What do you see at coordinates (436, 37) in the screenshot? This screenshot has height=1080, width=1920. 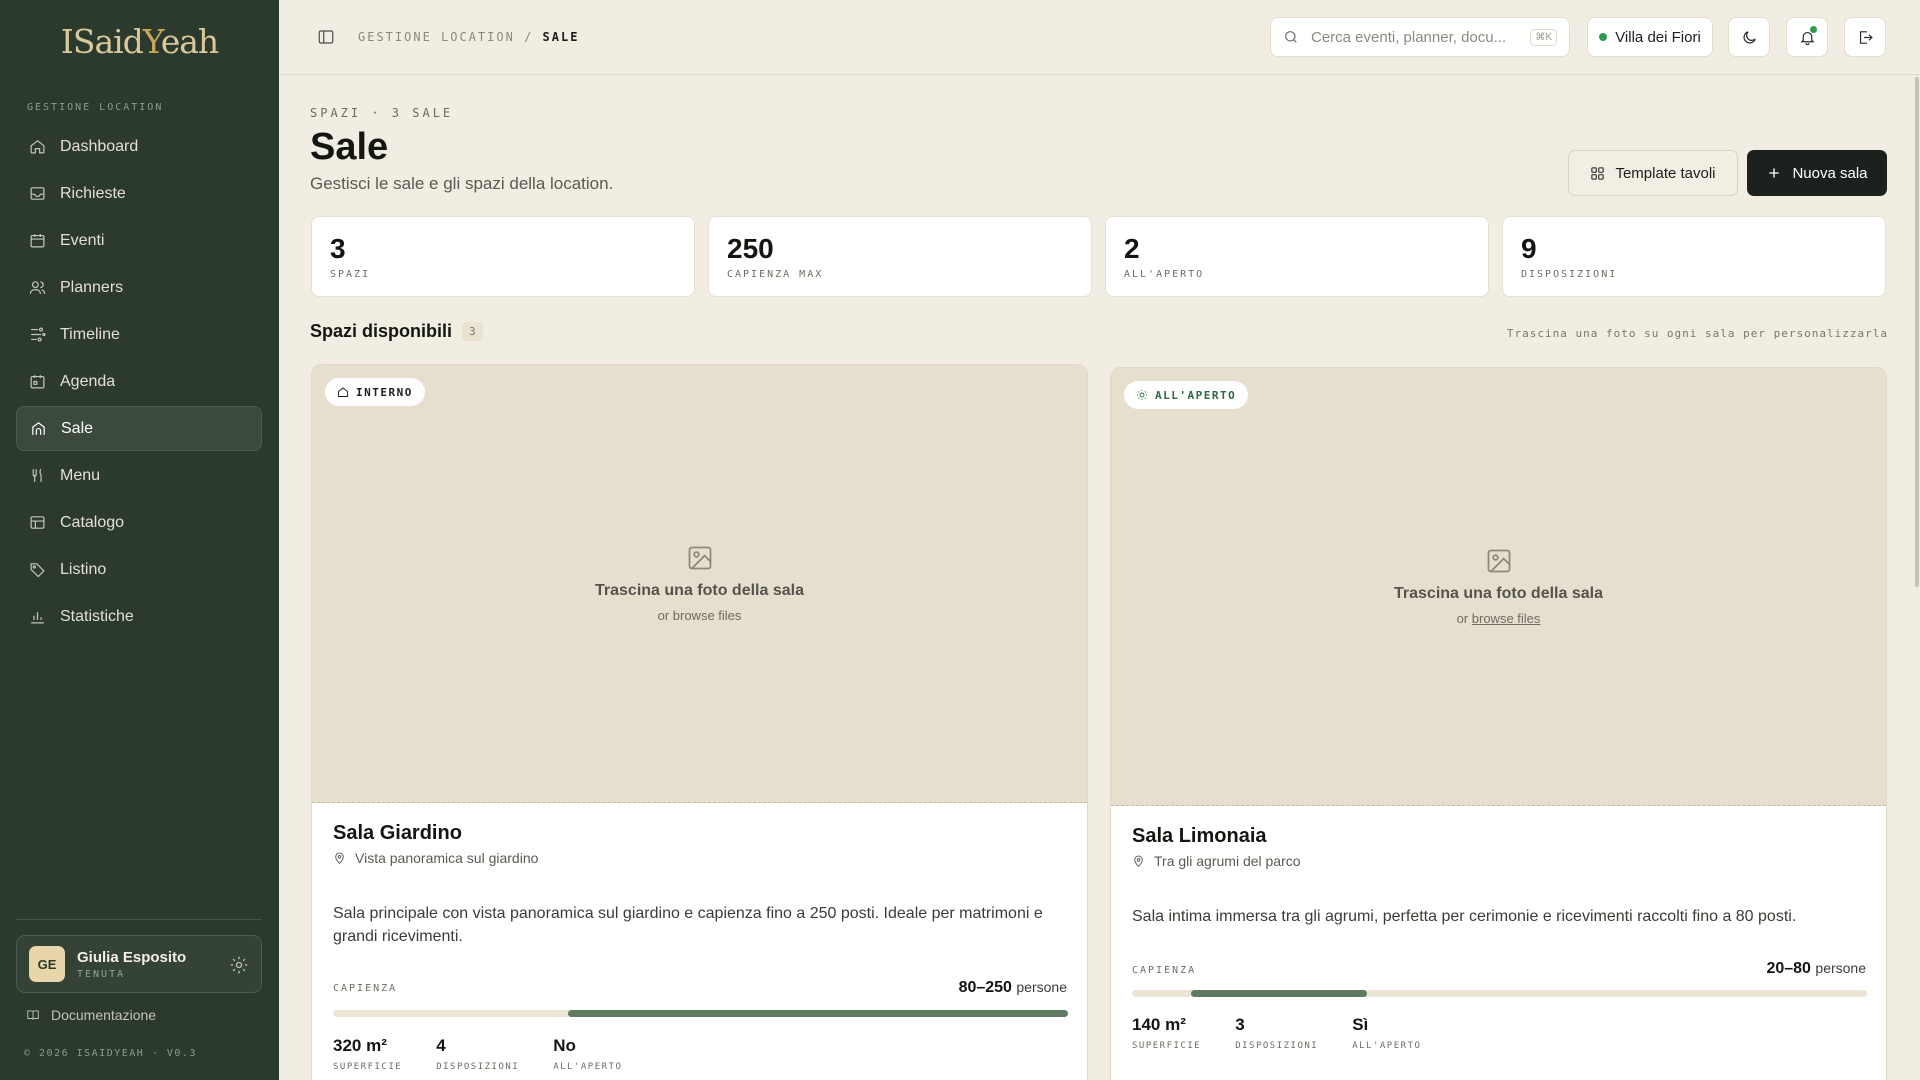 I see `breadcrumb-root: GESTIONE LOCATION` at bounding box center [436, 37].